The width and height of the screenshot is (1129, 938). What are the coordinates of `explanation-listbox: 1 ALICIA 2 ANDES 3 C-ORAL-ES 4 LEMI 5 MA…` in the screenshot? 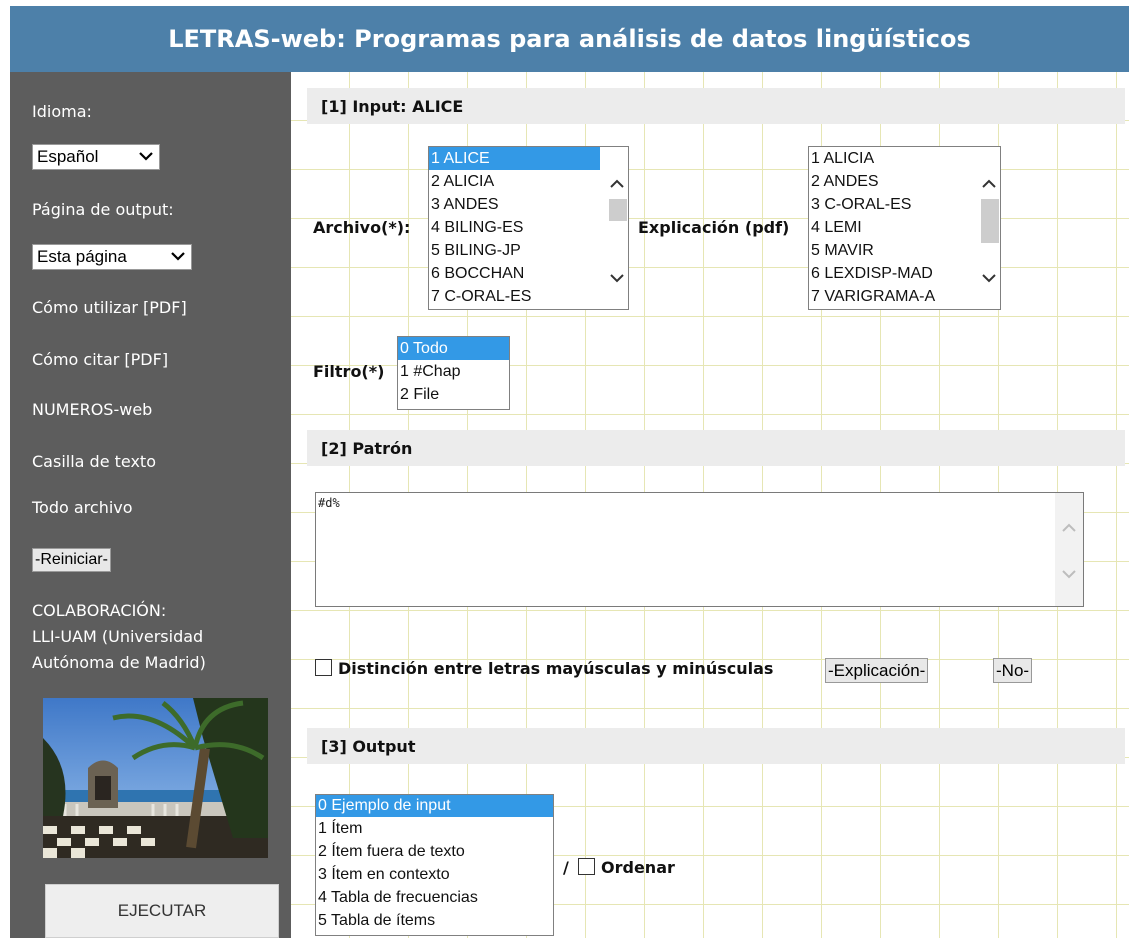 It's located at (904, 228).